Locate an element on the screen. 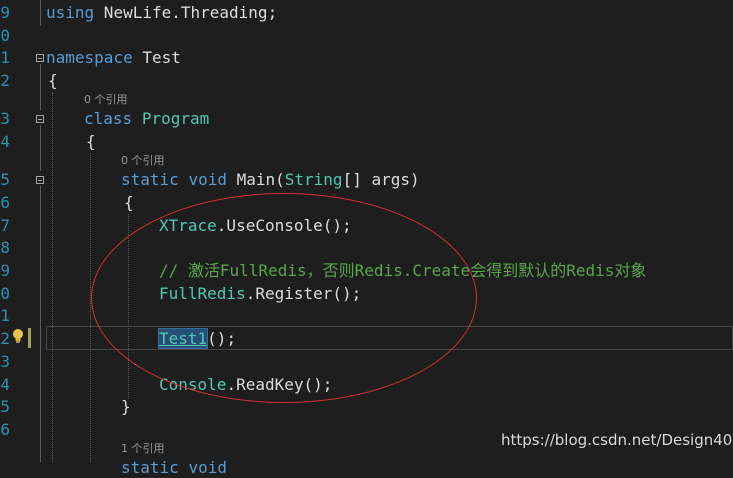 The width and height of the screenshot is (733, 478). code-line-main: static void Main(String[] args) is located at coordinates (270, 180).